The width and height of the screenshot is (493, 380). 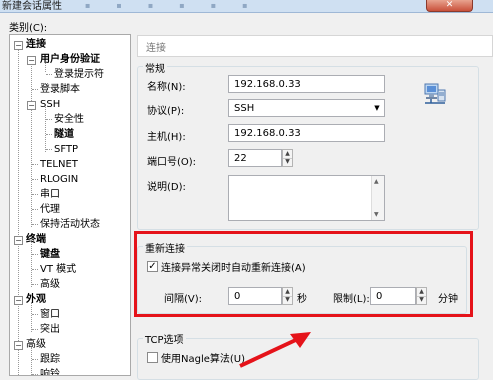 I want to click on description-field: ▲ ▼, so click(x=306, y=198).